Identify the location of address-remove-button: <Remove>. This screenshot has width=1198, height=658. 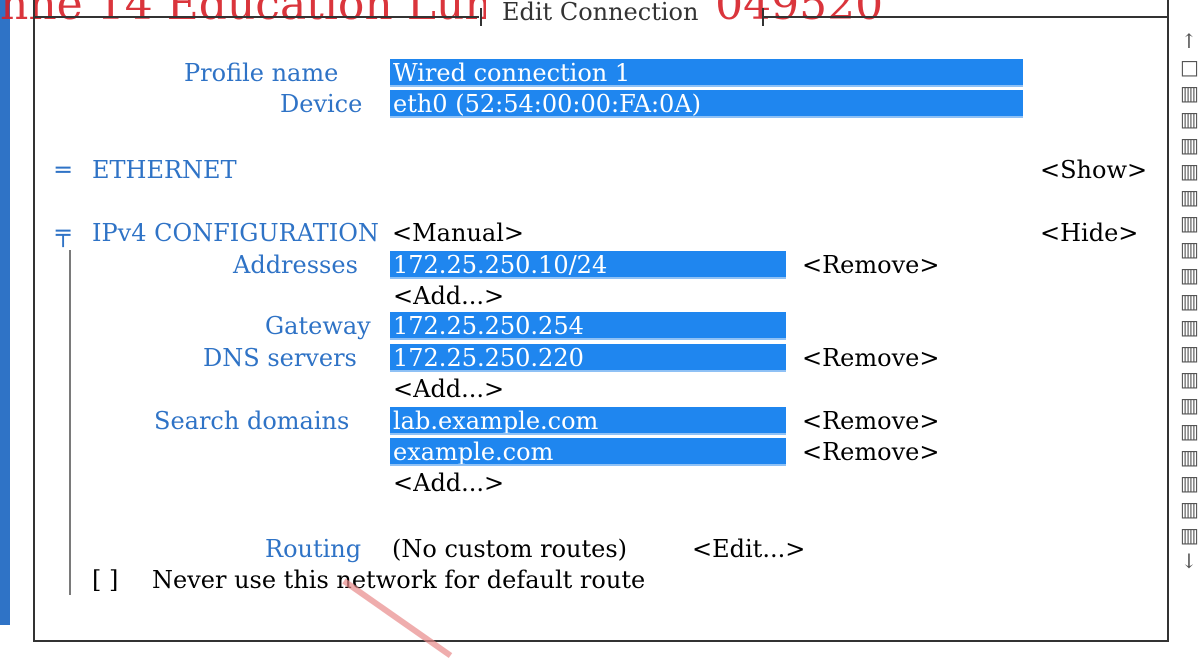
(870, 265).